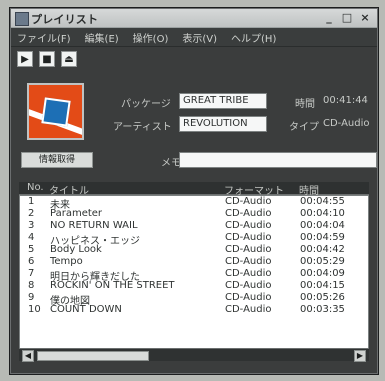 The image size is (385, 381). I want to click on info-action-button: 情報取得, so click(57, 160).